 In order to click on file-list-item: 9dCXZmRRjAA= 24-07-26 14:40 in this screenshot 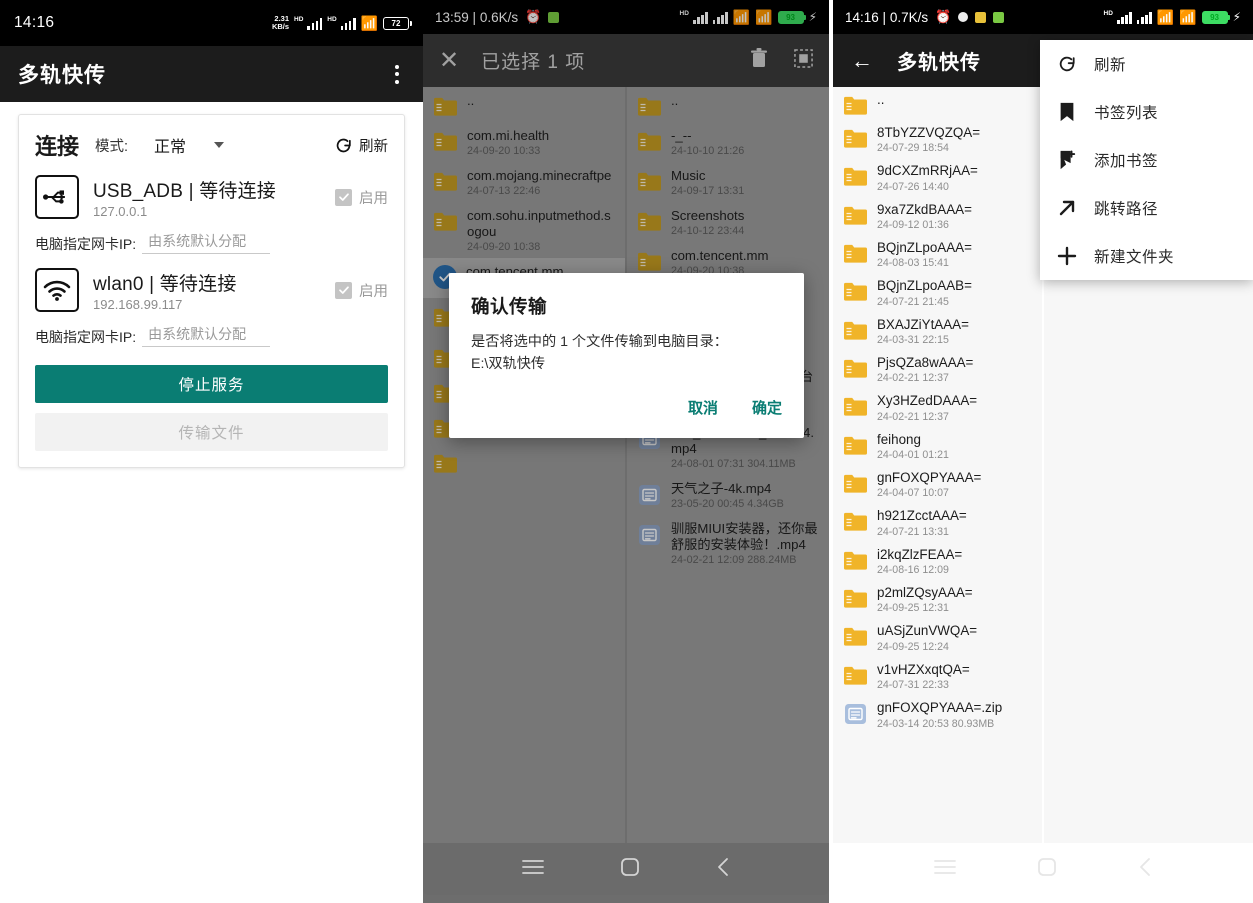, I will do `click(937, 177)`.